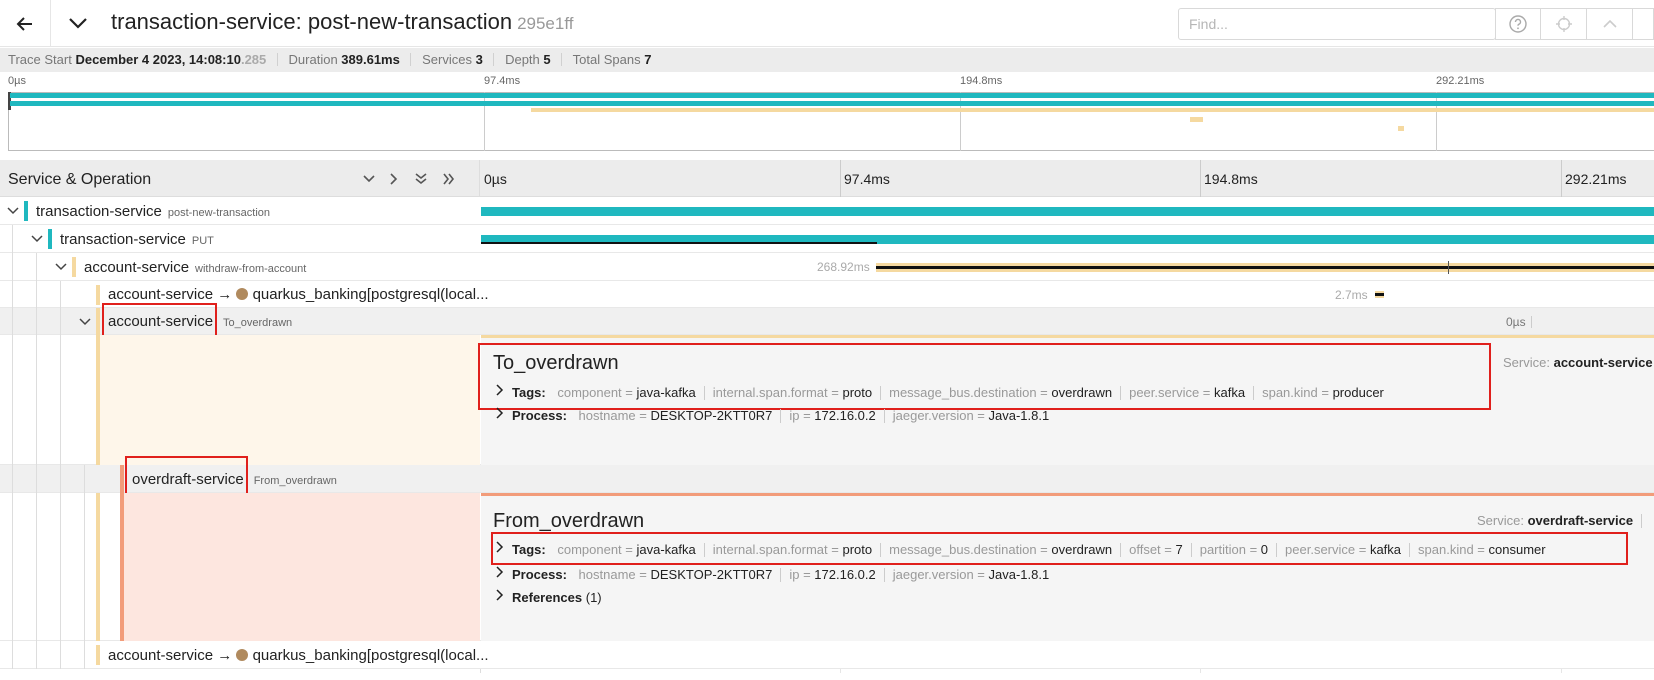 This screenshot has width=1654, height=680. What do you see at coordinates (1596, 179) in the screenshot?
I see `ruler-tick: 292.21ms` at bounding box center [1596, 179].